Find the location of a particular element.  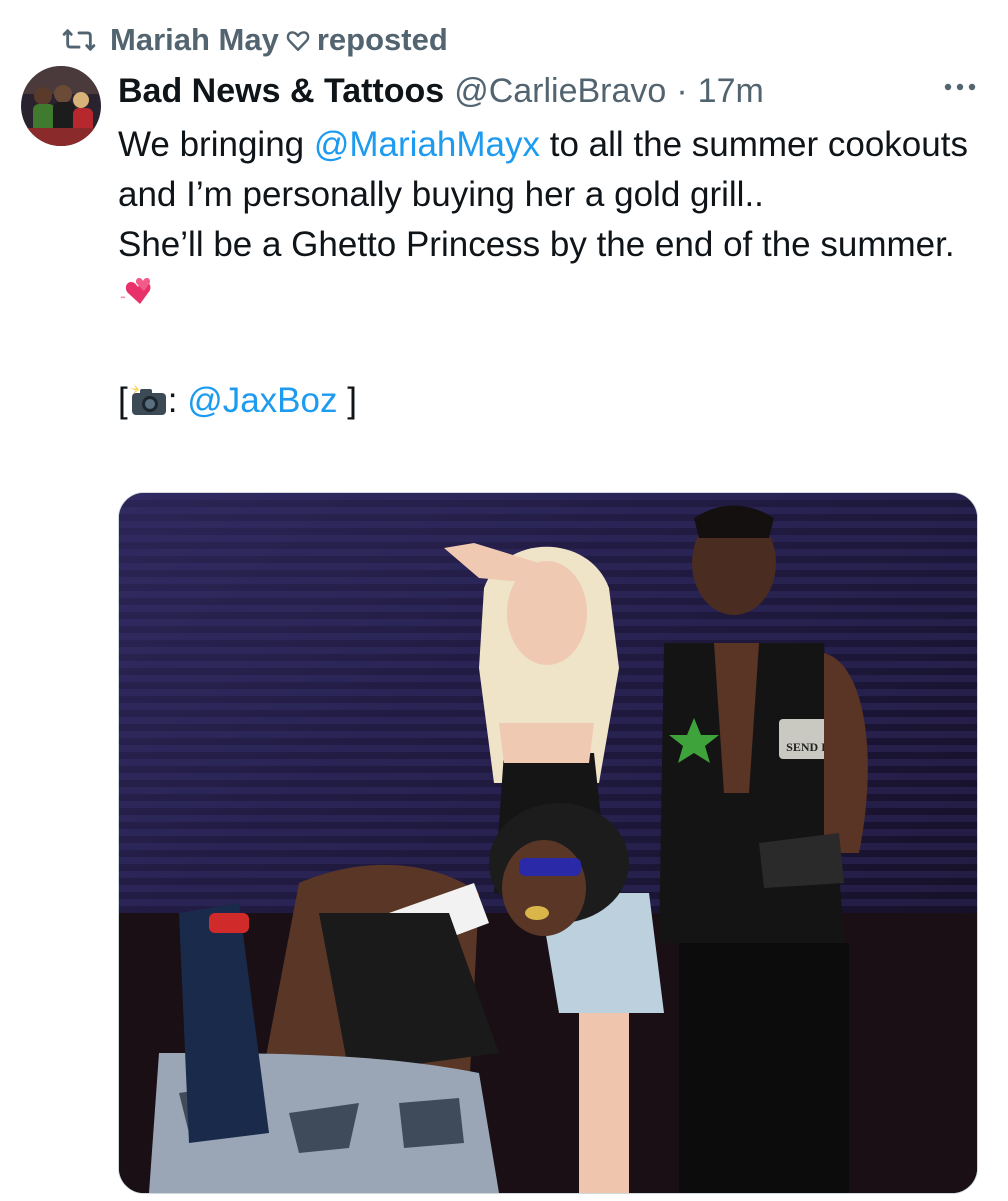

author-handle: @CarlieBravo is located at coordinates (560, 91).